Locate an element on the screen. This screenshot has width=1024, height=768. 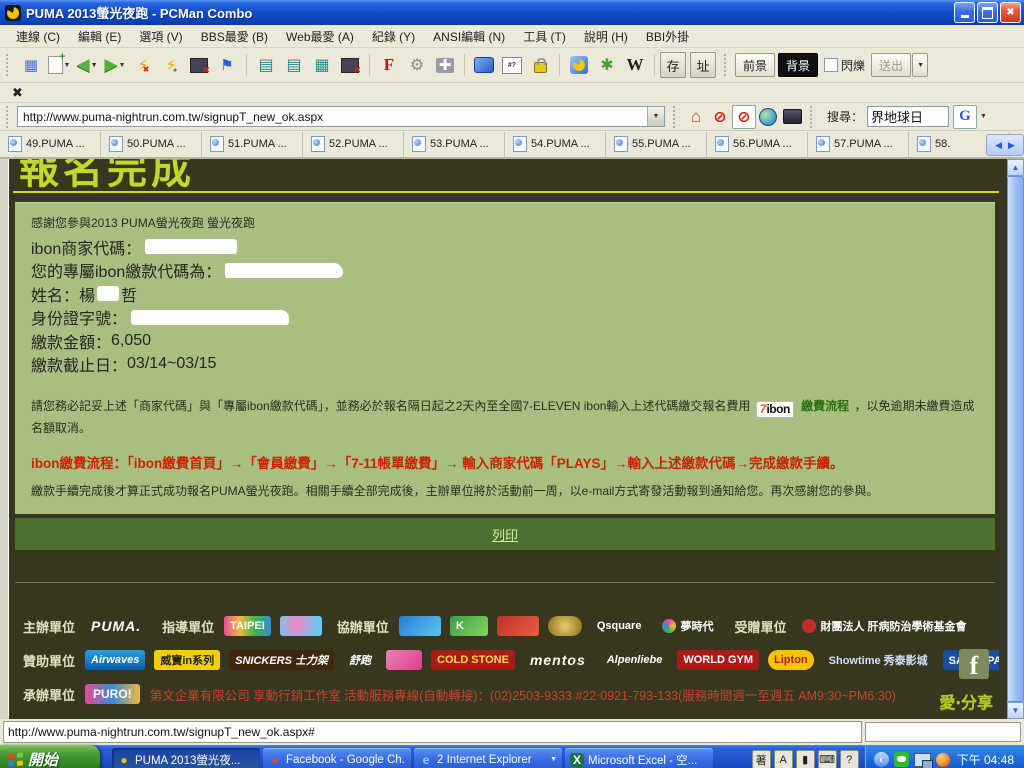
taskbar-task: ● PUMA 2013螢光夜... ▼ is located at coordinates (186, 758).